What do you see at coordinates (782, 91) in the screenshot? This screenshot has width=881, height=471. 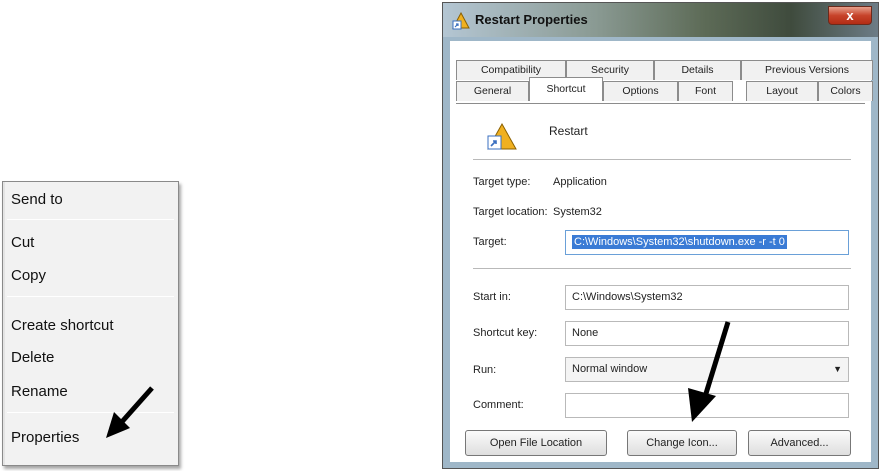 I see `tab-layout: Layout` at bounding box center [782, 91].